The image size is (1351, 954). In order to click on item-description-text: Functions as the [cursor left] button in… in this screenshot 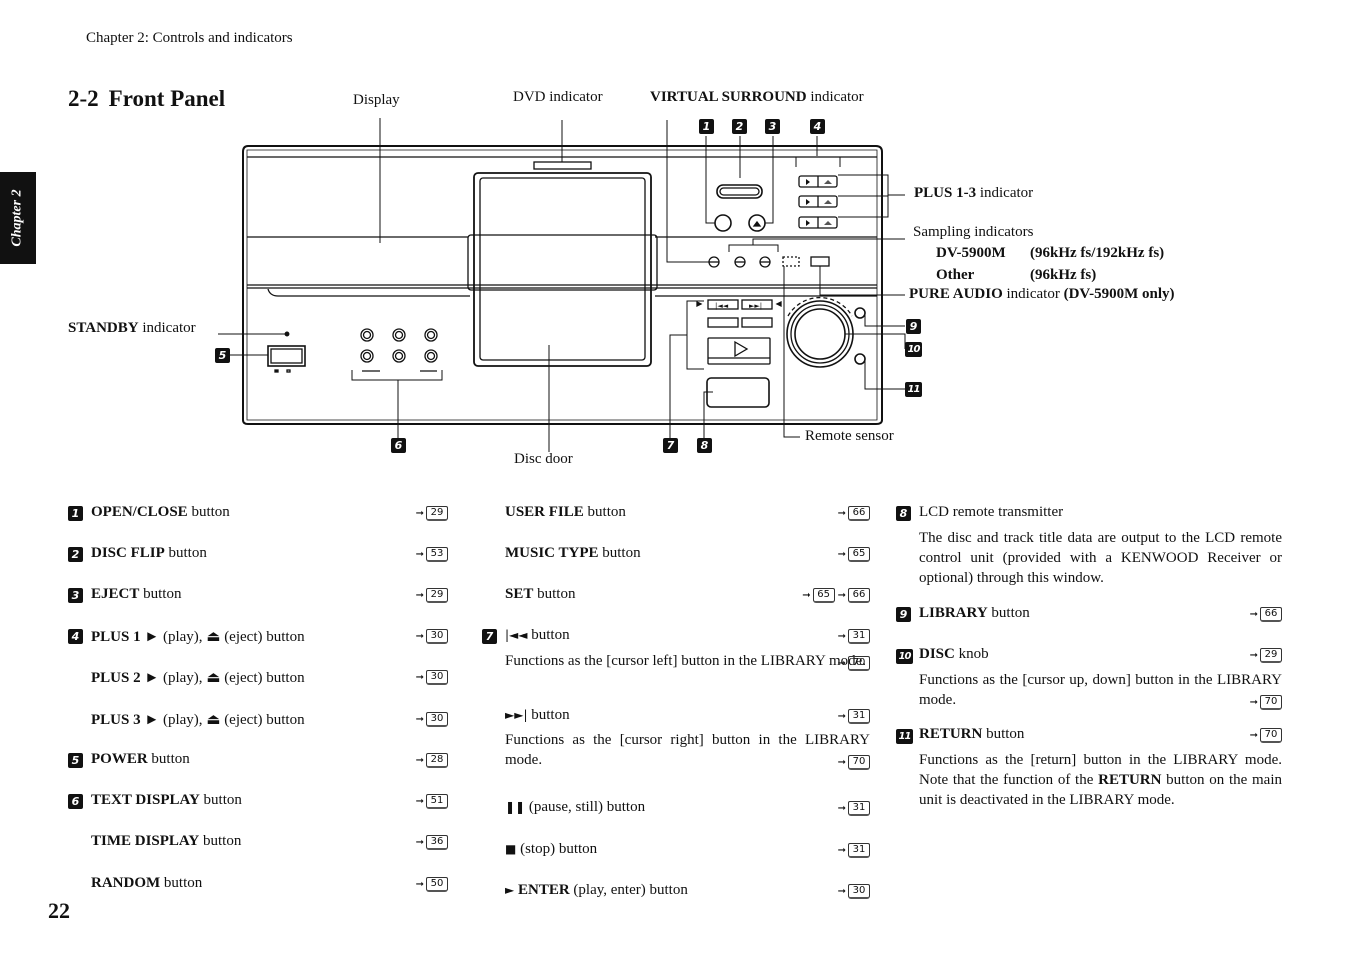, I will do `click(686, 661)`.